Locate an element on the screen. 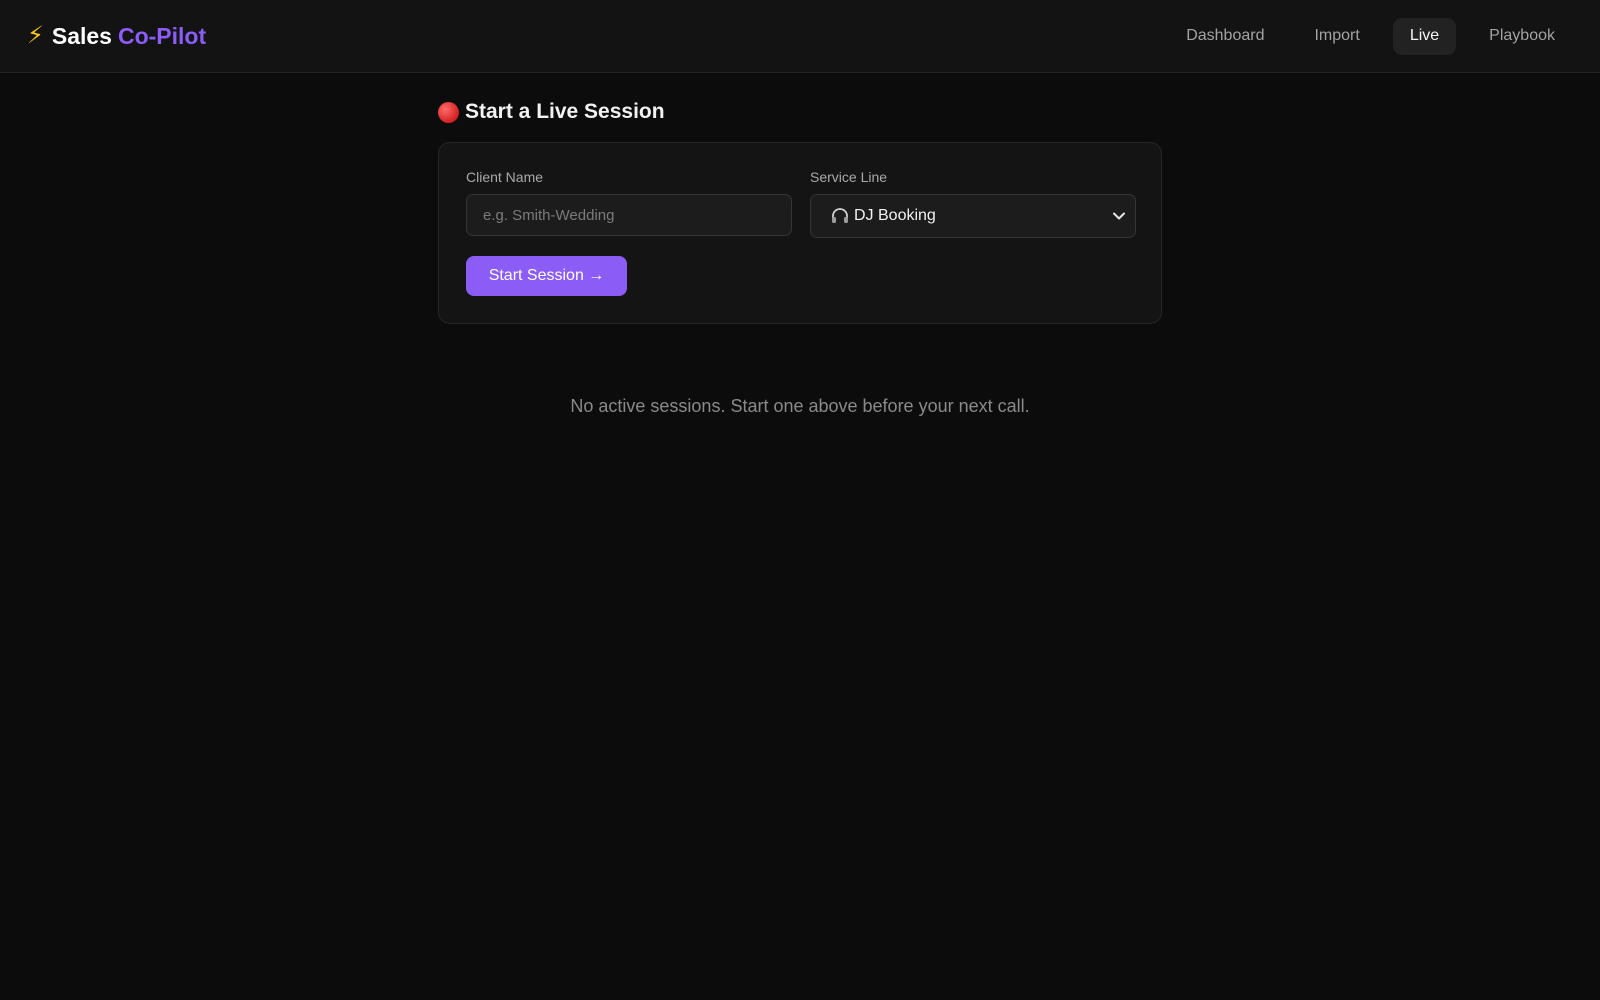  brand-primary: Sales is located at coordinates (81, 35).